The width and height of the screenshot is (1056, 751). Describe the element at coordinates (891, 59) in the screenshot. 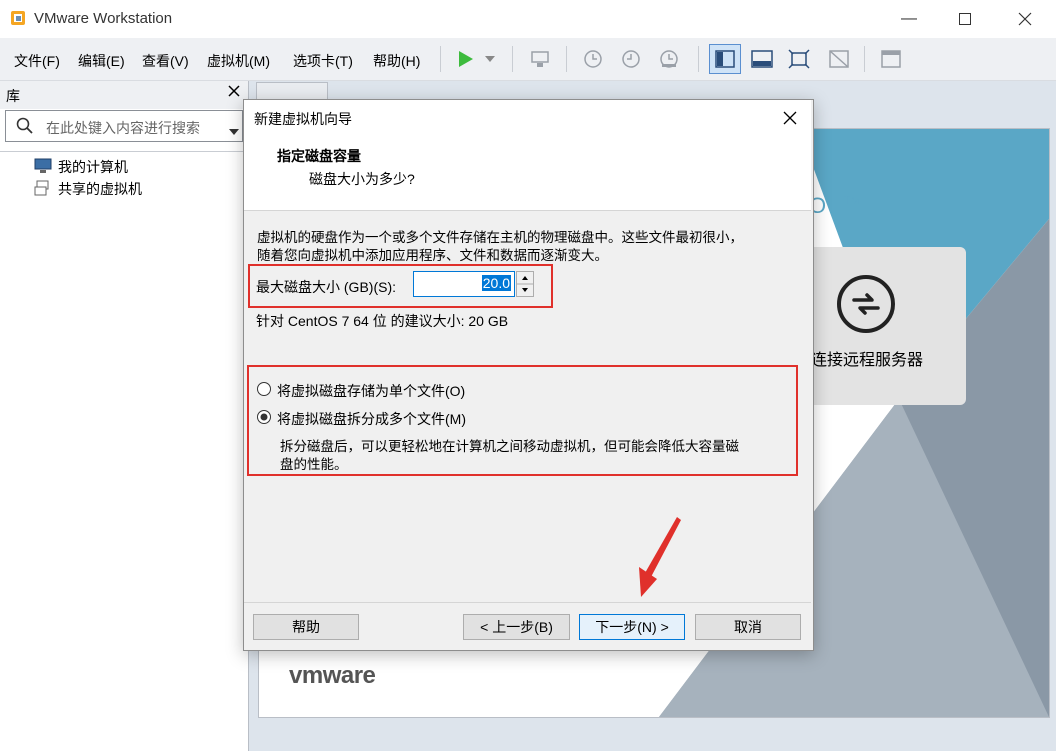

I see `console-view-icon` at that location.